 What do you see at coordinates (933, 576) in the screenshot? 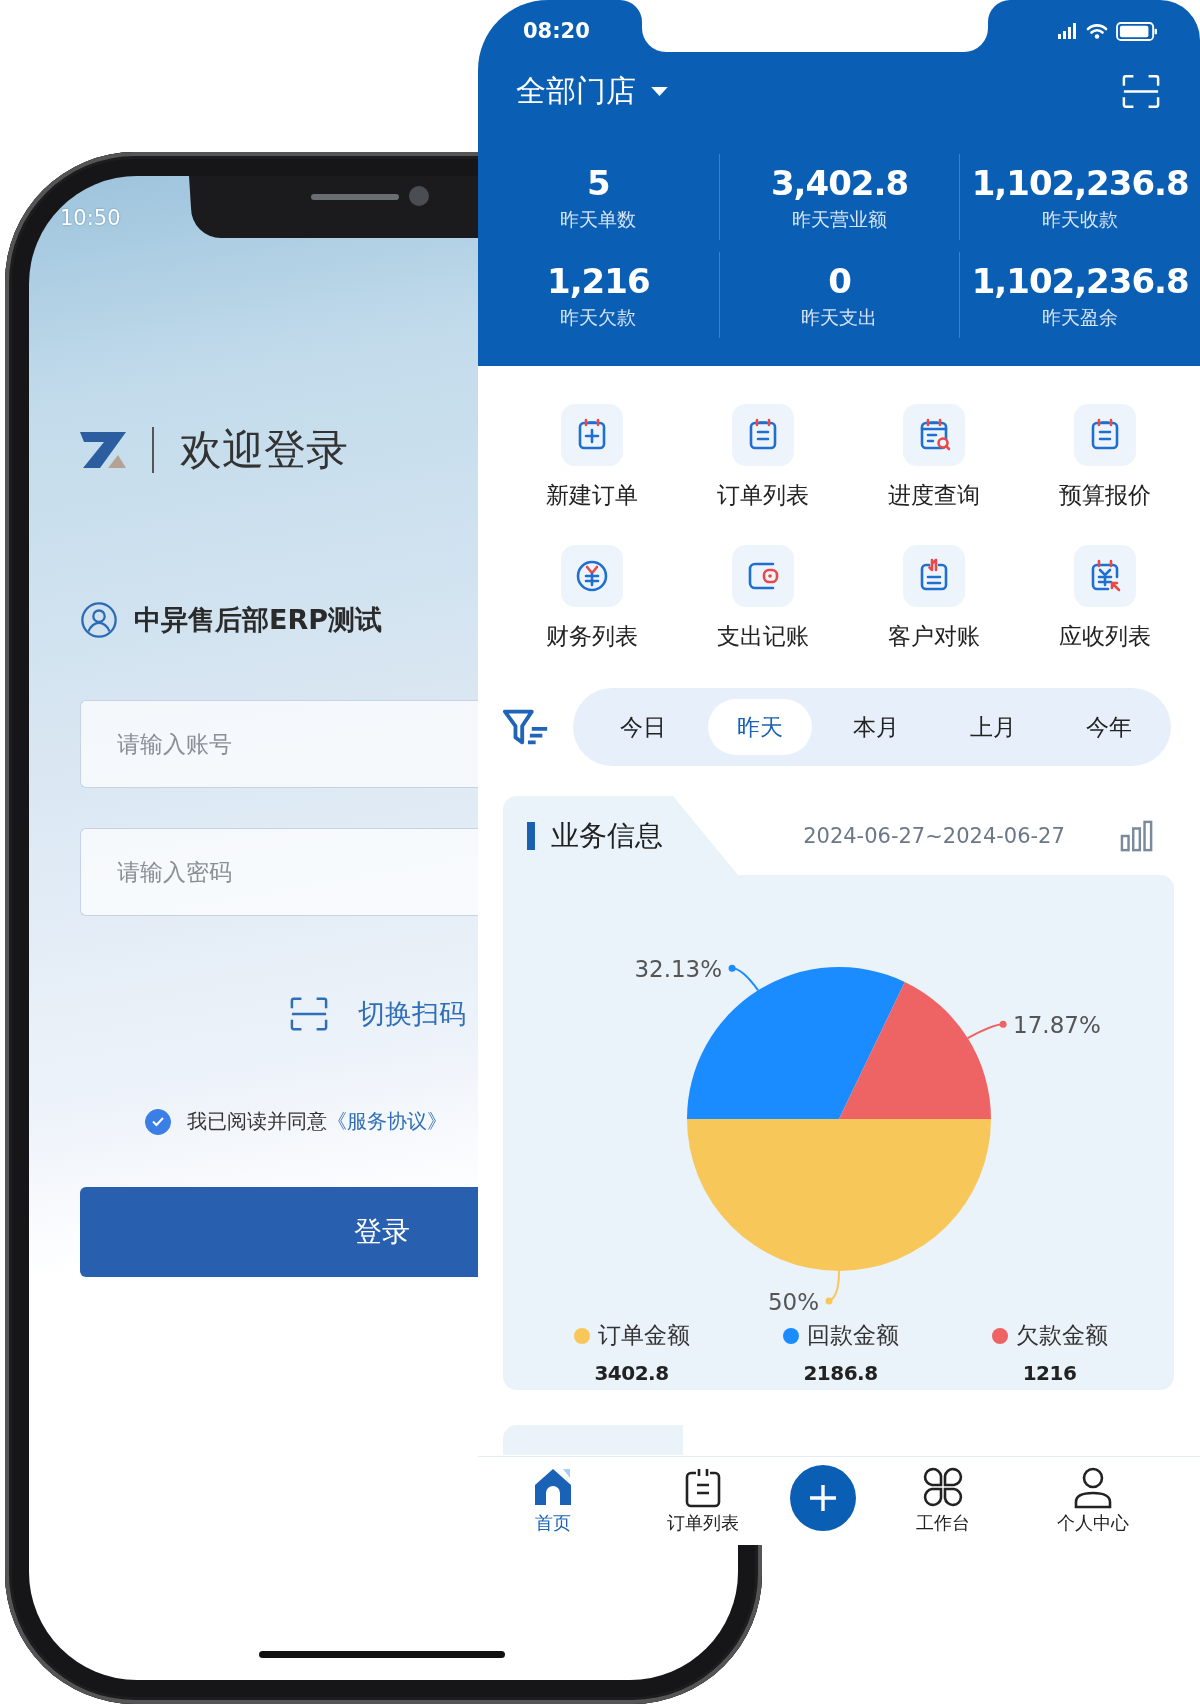
I see `clipboard-arrows-icon` at bounding box center [933, 576].